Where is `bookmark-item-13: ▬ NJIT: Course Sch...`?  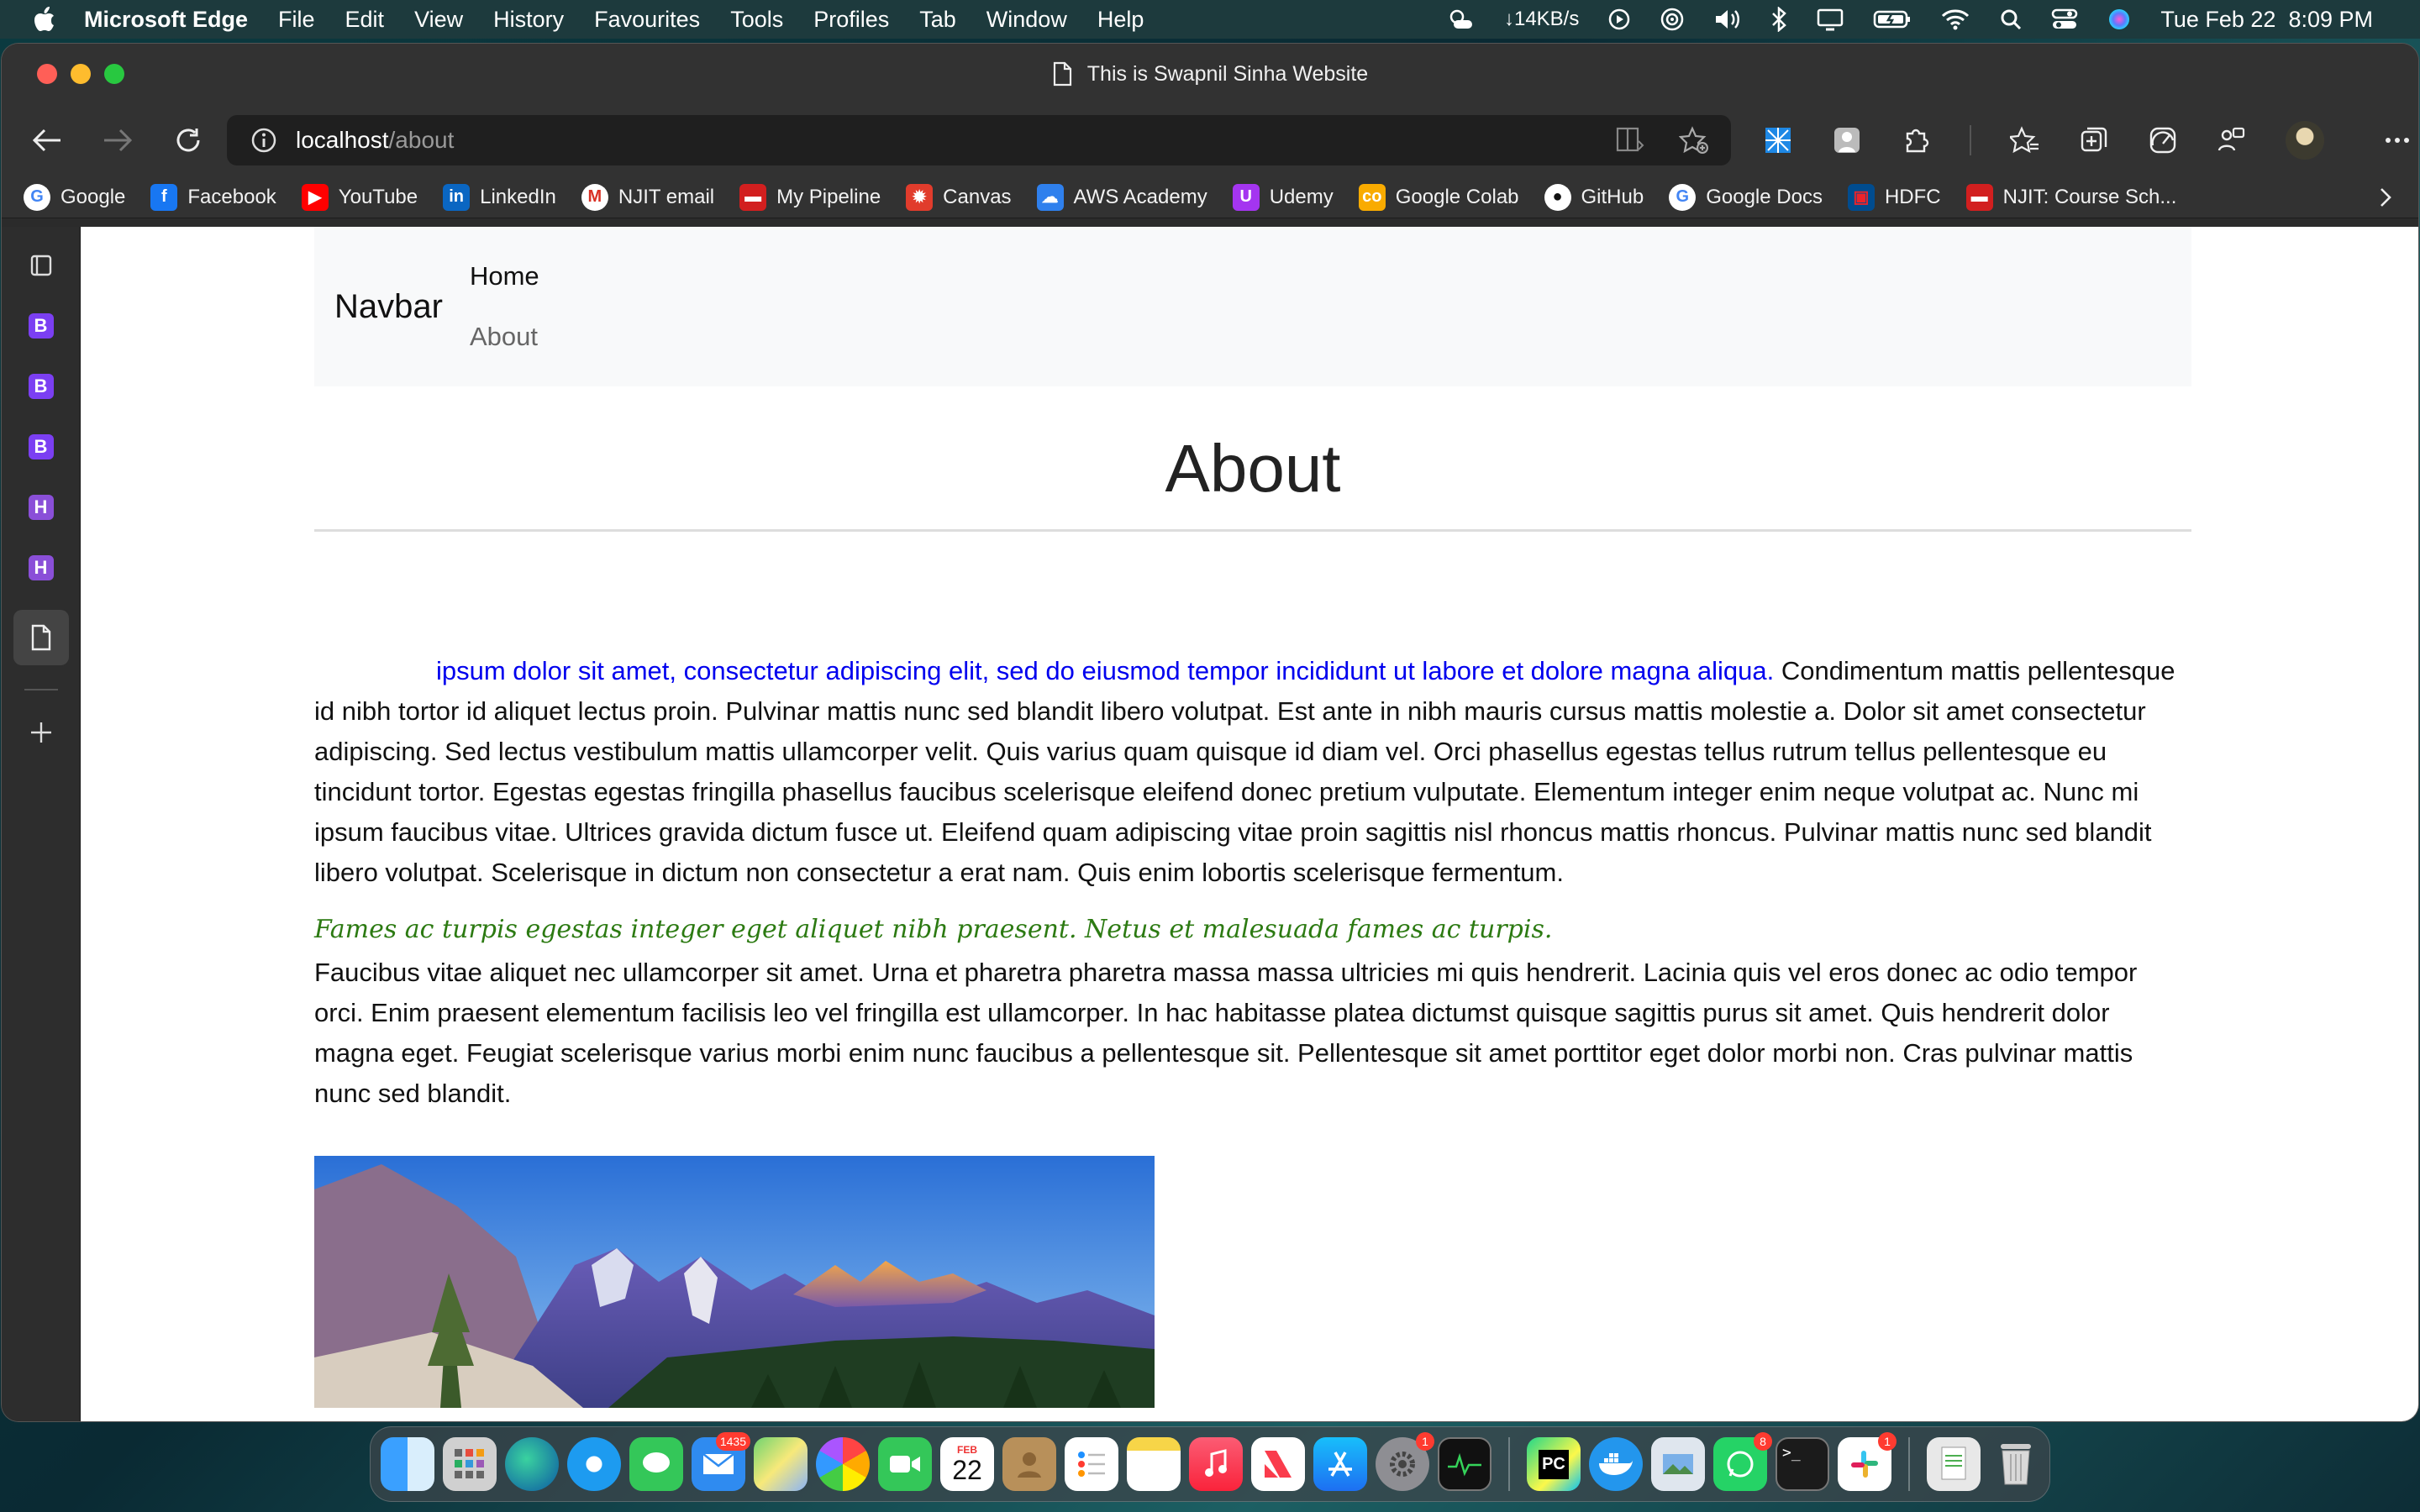 bookmark-item-13: ▬ NJIT: Course Sch... is located at coordinates (2070, 197).